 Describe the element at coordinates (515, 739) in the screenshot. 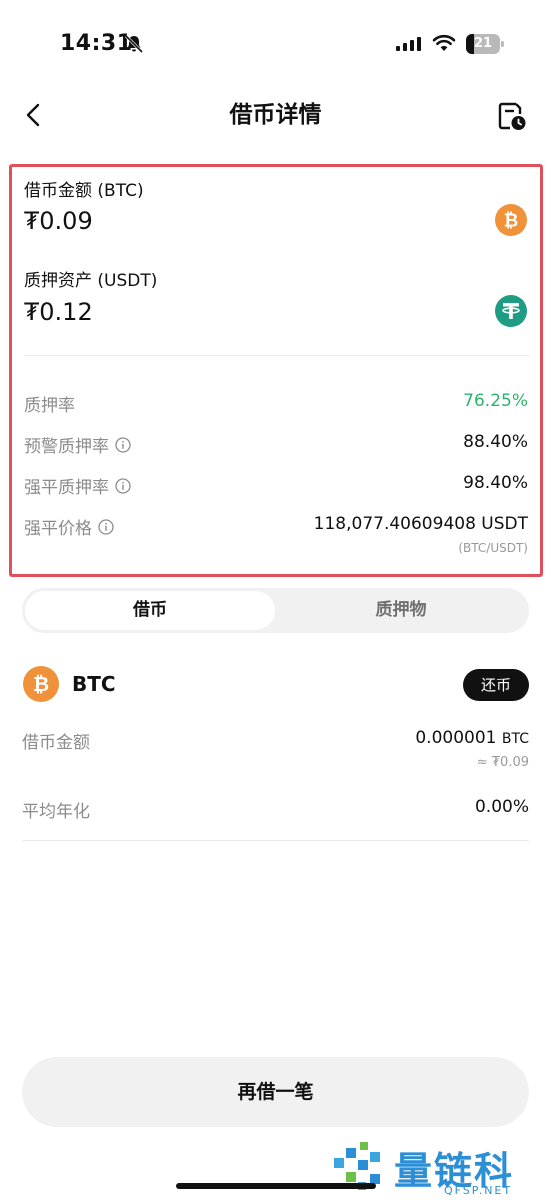

I see `loan-amount-unit: BTC` at that location.